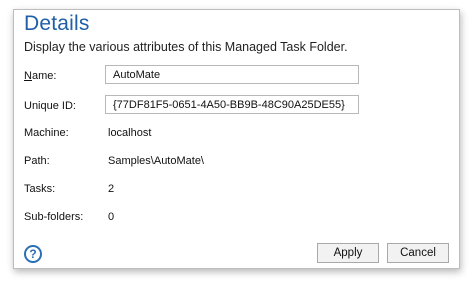  I want to click on name-label-rest: ame:, so click(44, 76).